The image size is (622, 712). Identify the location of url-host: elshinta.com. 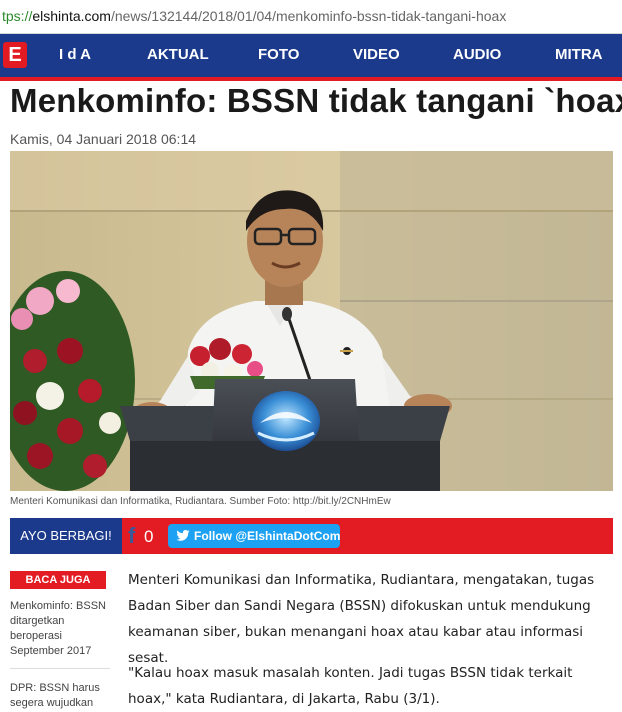
(71, 16).